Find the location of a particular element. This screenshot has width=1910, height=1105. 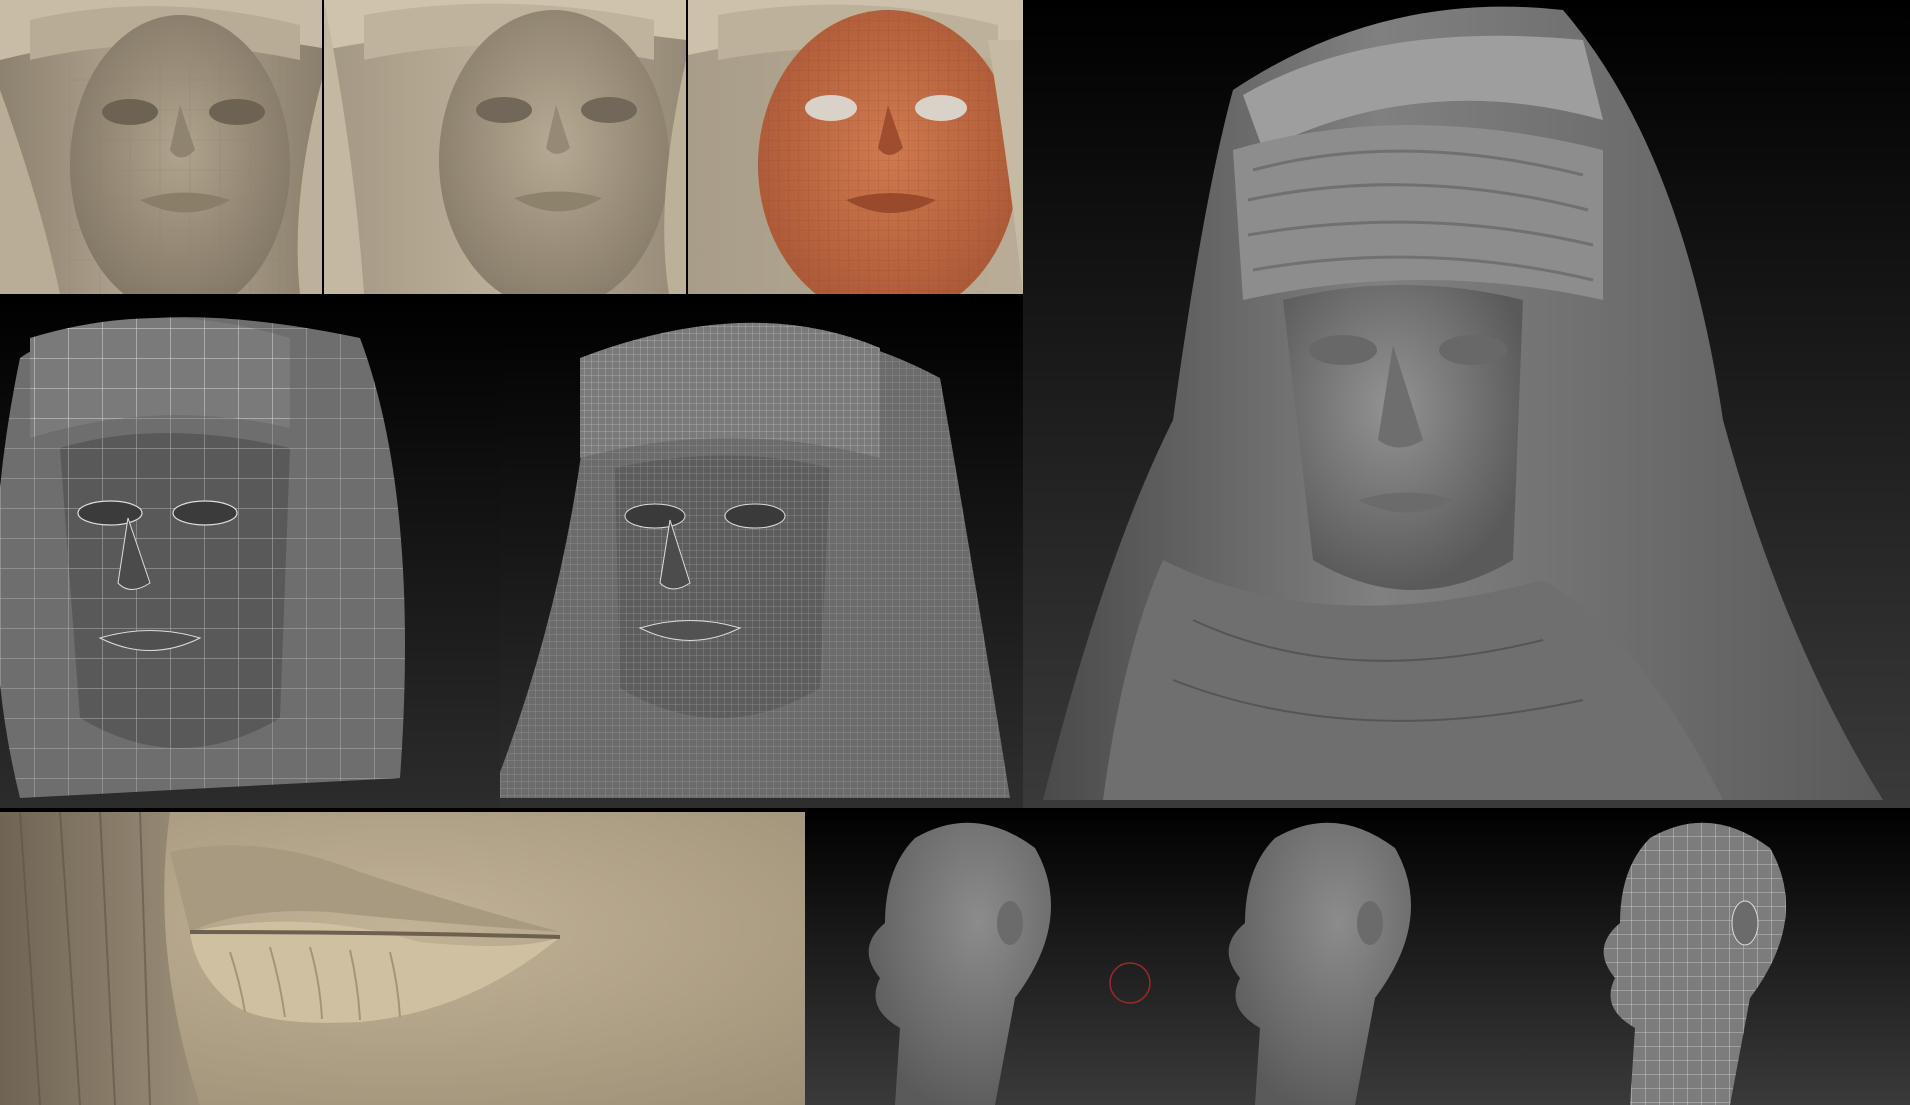

lips-closeup-panel is located at coordinates (402, 958).